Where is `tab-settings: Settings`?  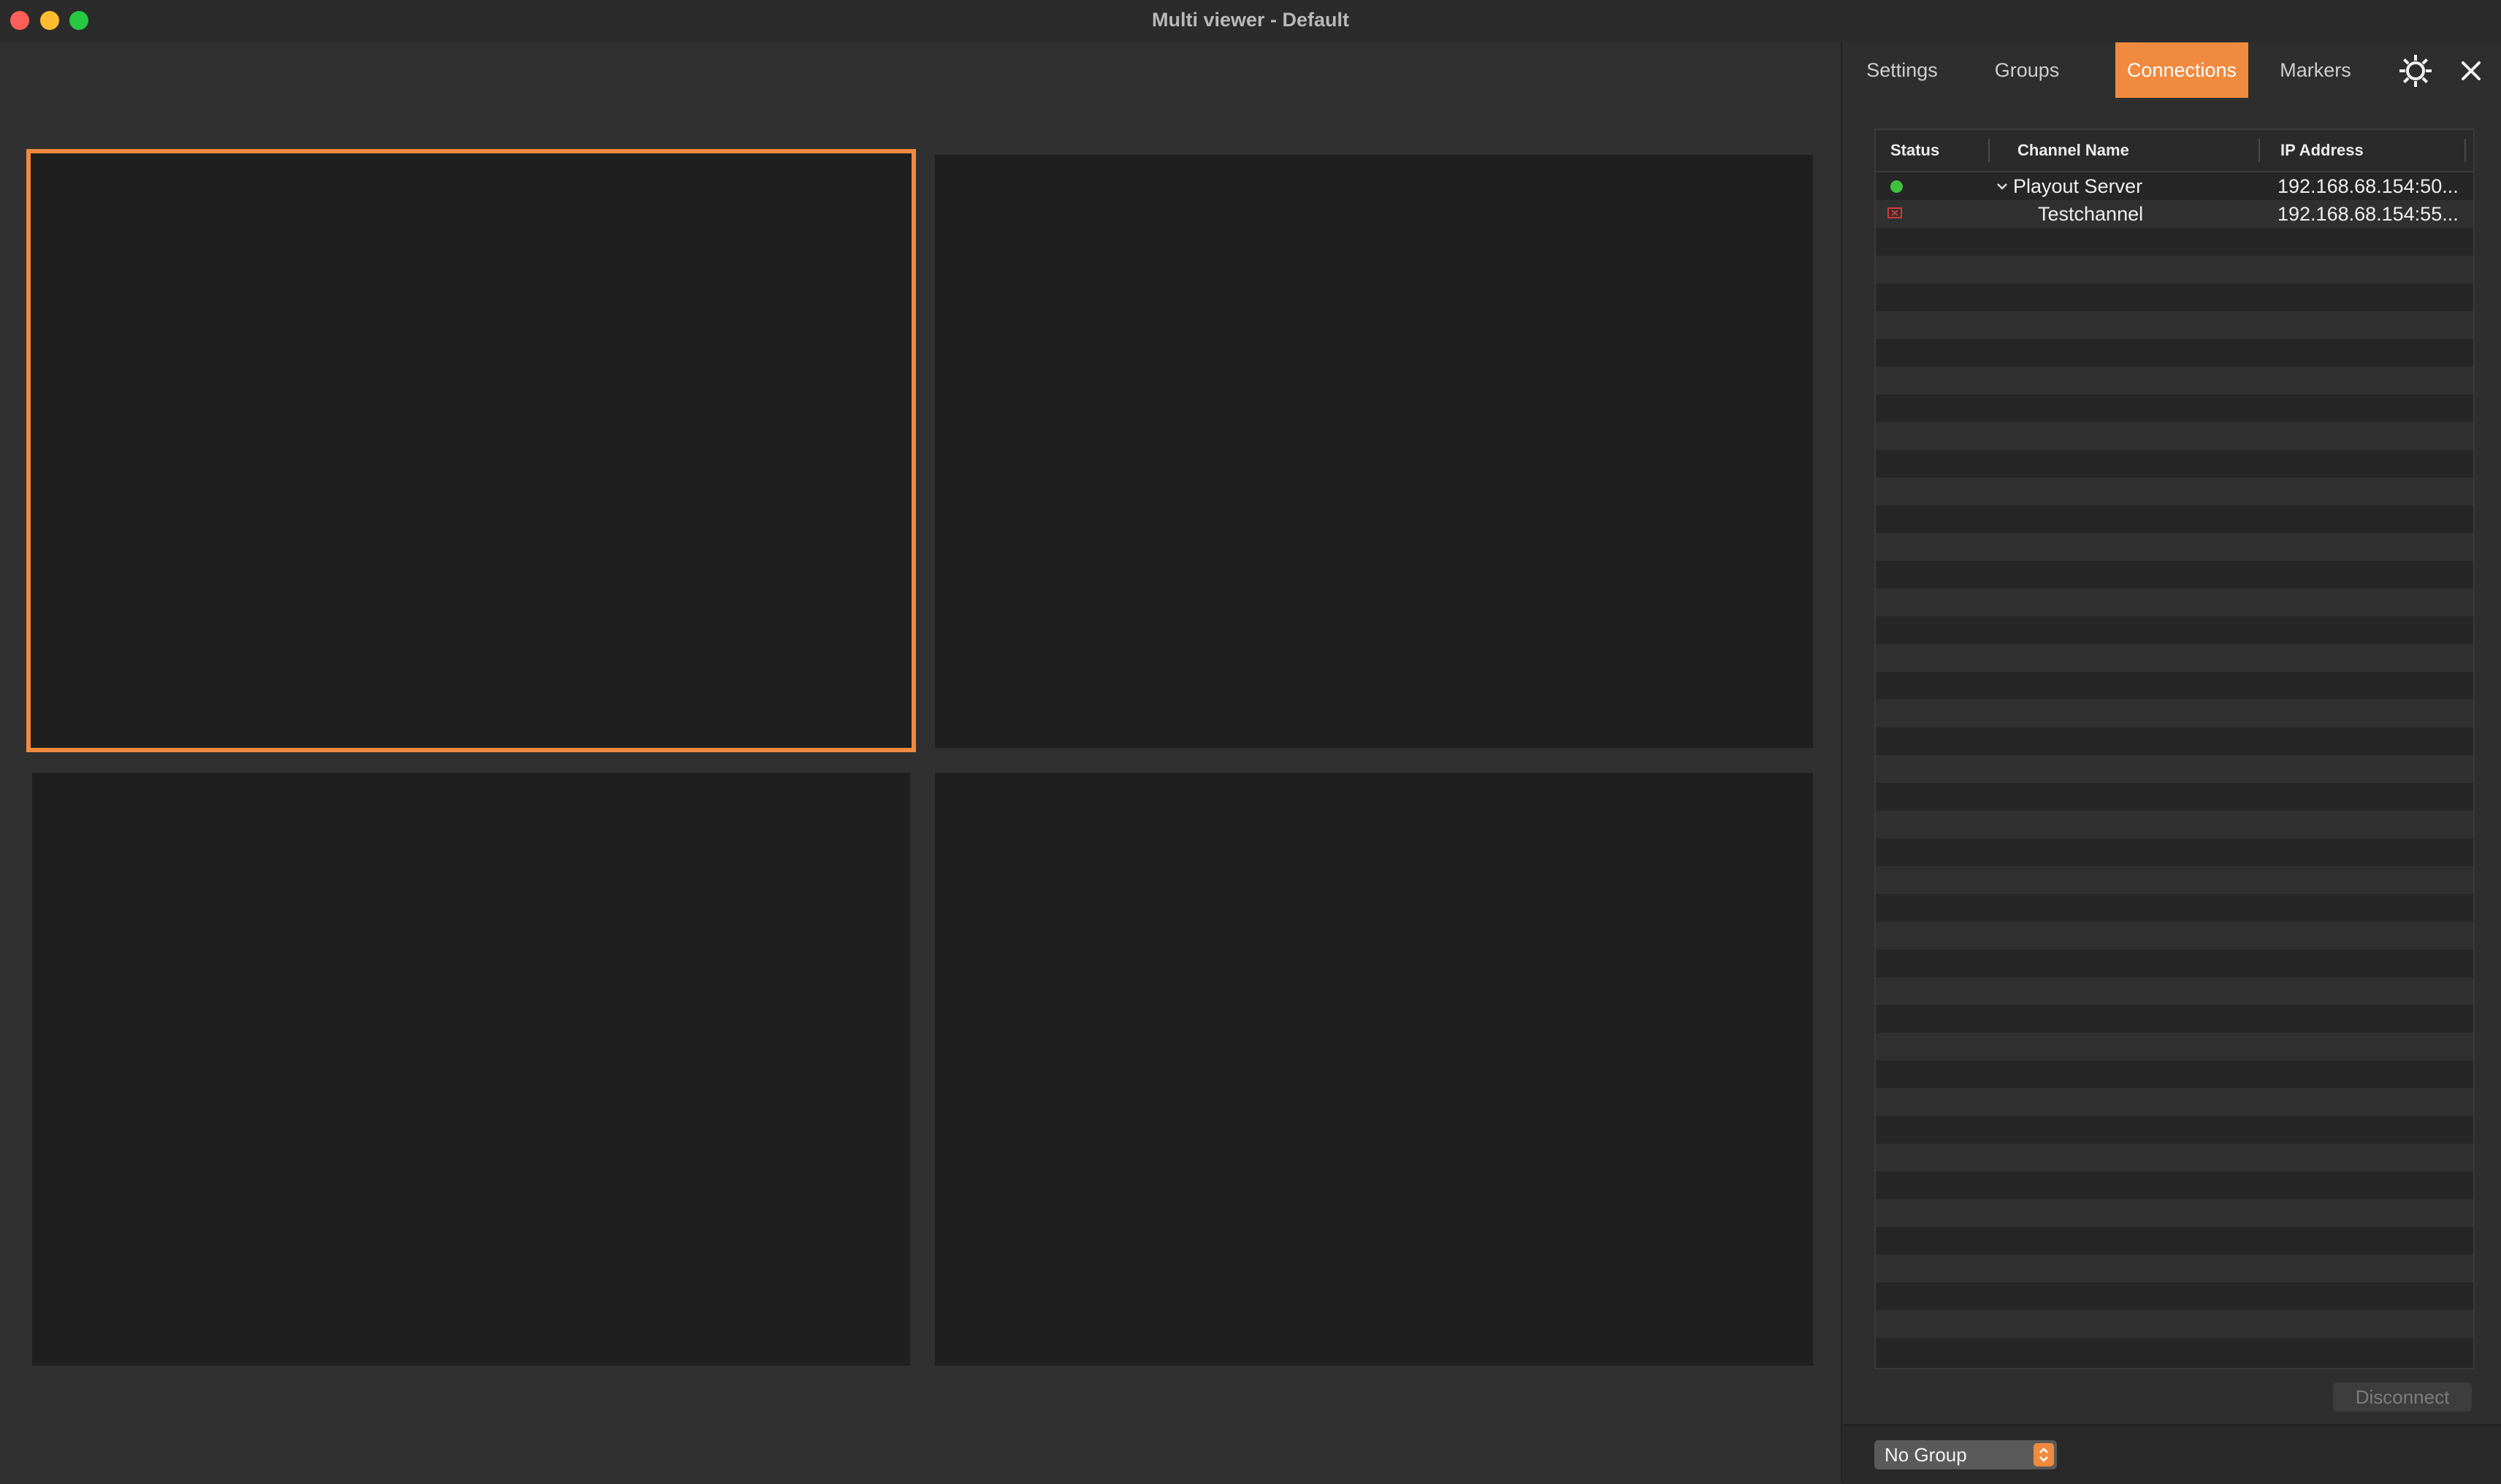 tab-settings: Settings is located at coordinates (1902, 70).